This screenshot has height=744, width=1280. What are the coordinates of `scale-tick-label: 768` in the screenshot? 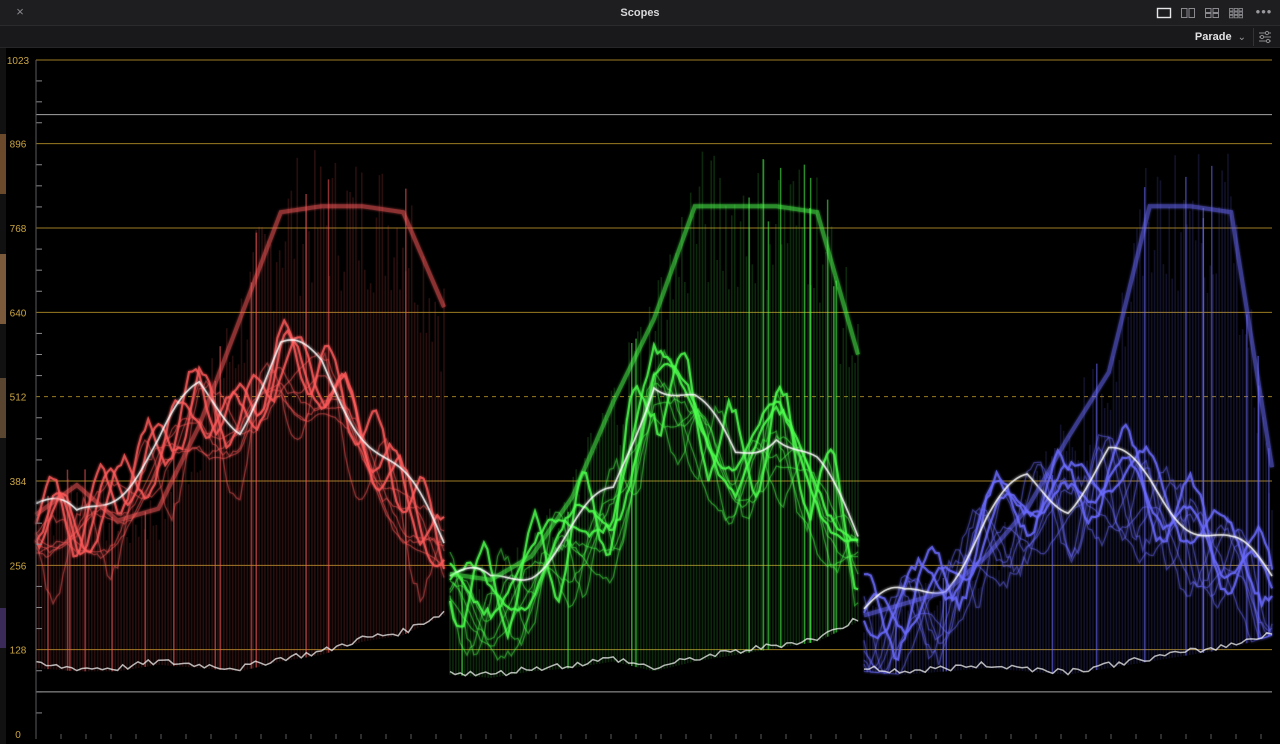 It's located at (18, 229).